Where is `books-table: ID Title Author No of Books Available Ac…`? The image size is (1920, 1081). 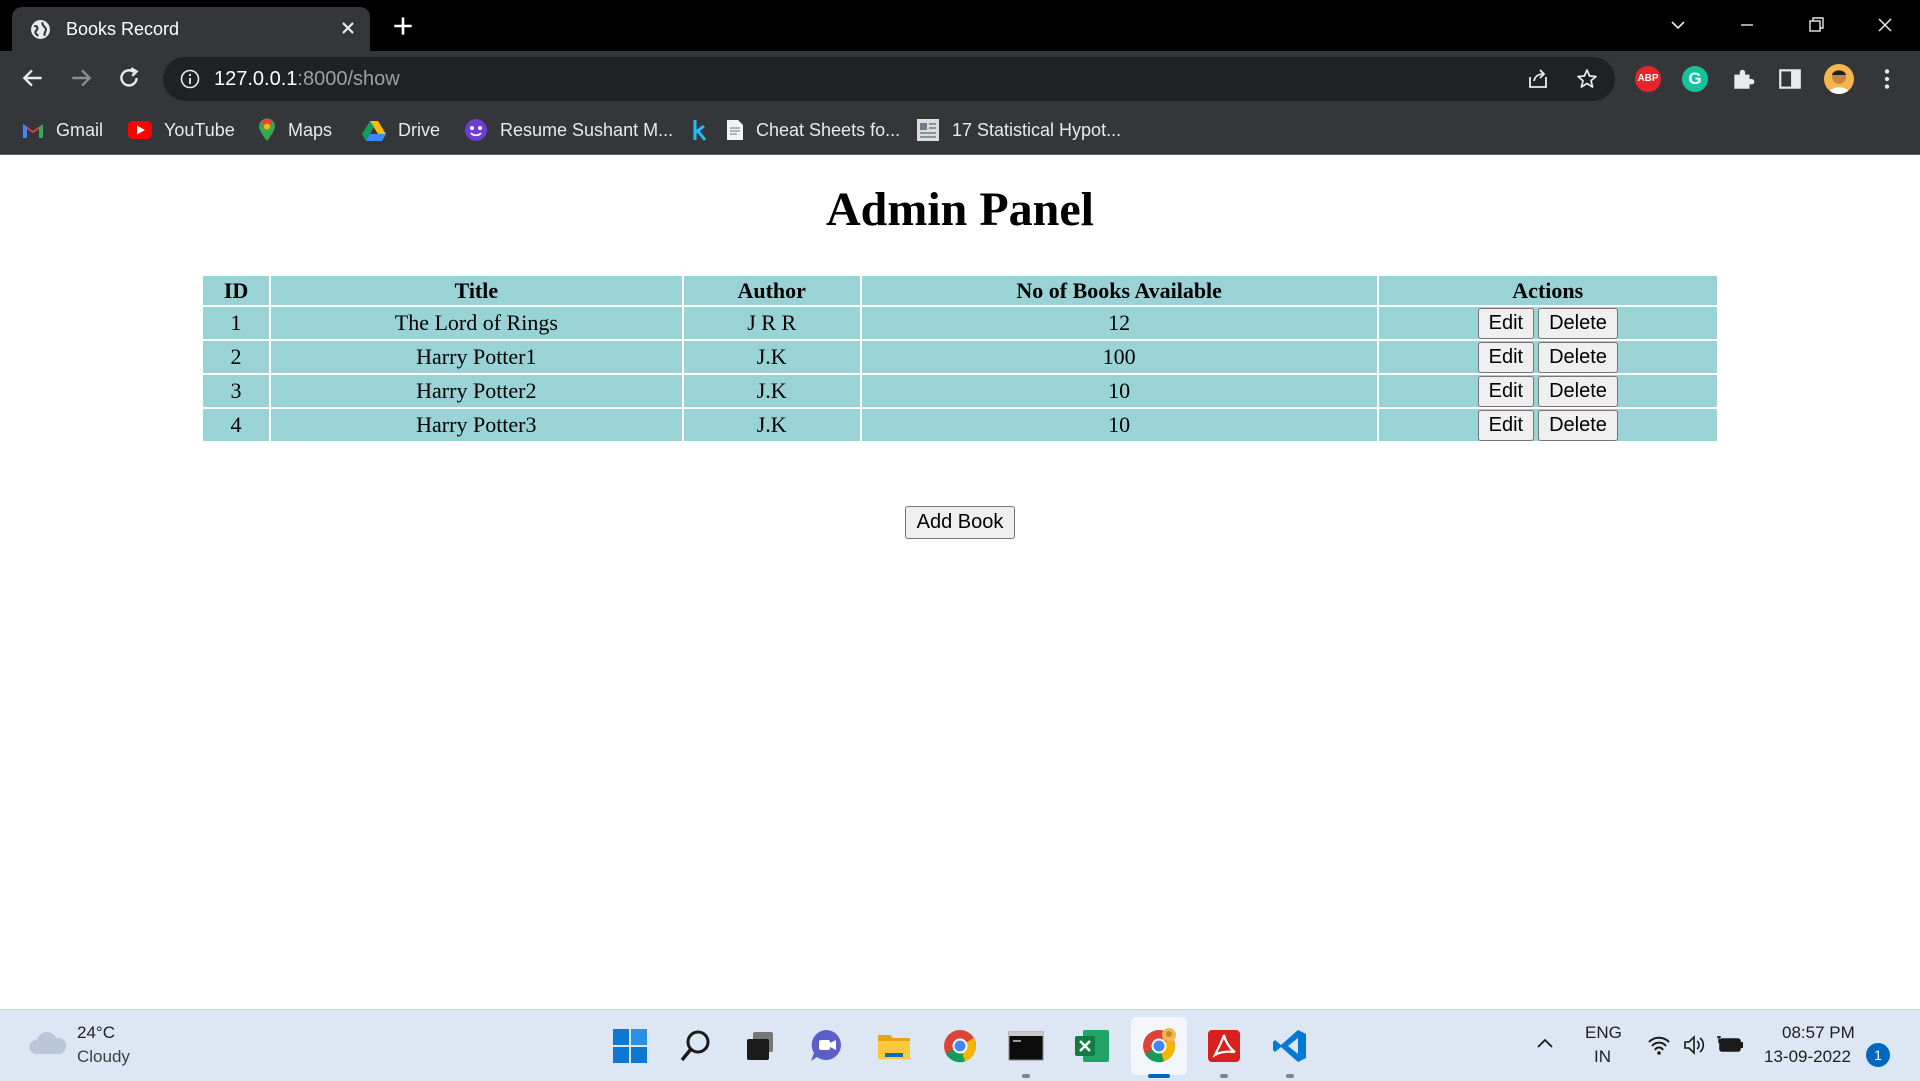
books-table: ID Title Author No of Books Available Ac… is located at coordinates (960, 358).